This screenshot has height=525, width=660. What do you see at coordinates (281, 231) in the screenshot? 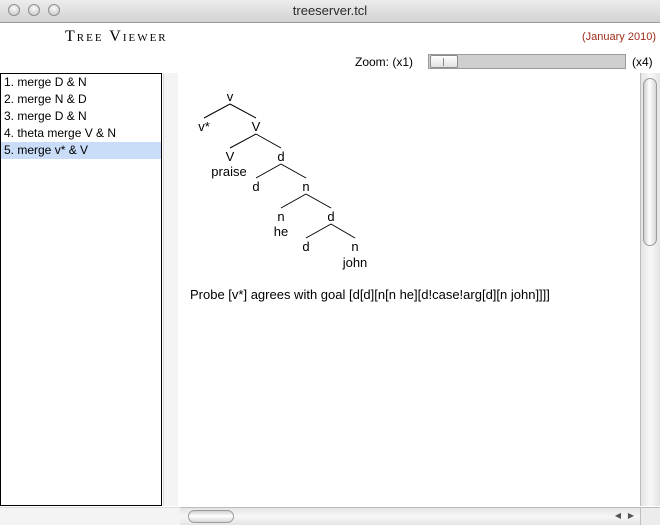
I see `tree-leaf-word: he` at bounding box center [281, 231].